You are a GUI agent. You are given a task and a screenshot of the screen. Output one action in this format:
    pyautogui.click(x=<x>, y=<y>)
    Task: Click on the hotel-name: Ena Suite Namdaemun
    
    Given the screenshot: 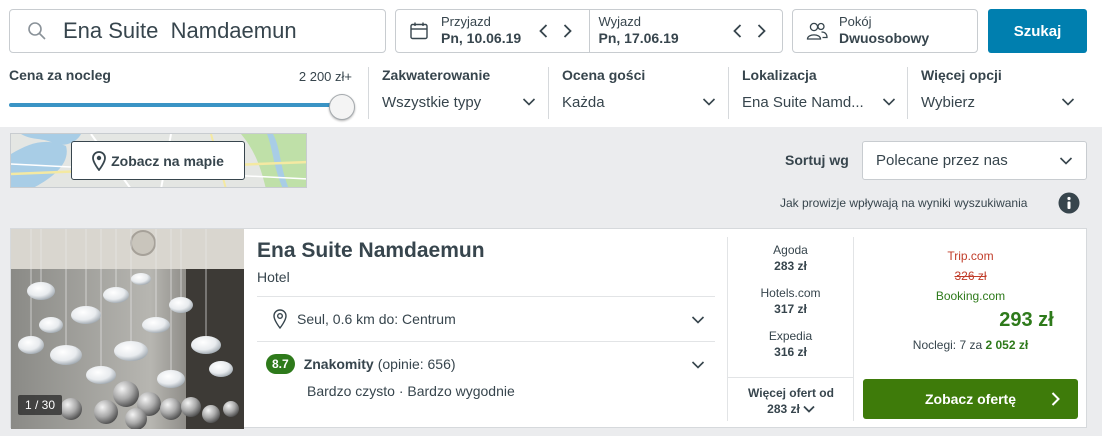 What is the action you would take?
    pyautogui.click(x=371, y=251)
    